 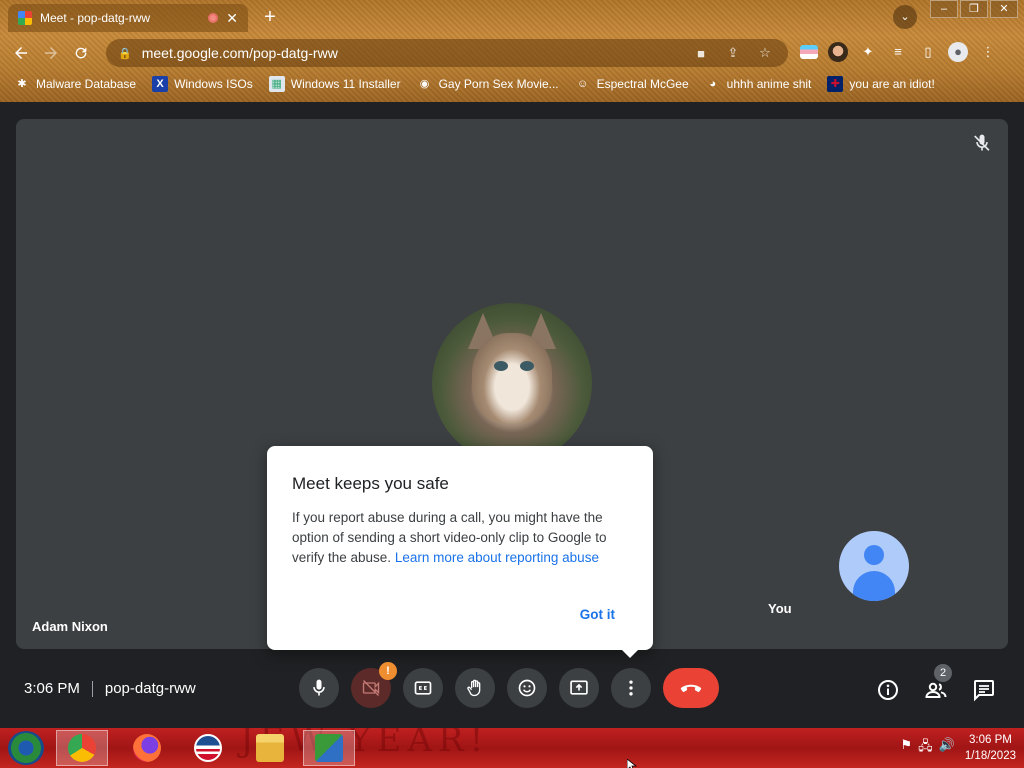 I want to click on bookmark-item: ✚ you are an idiot!, so click(x=881, y=84).